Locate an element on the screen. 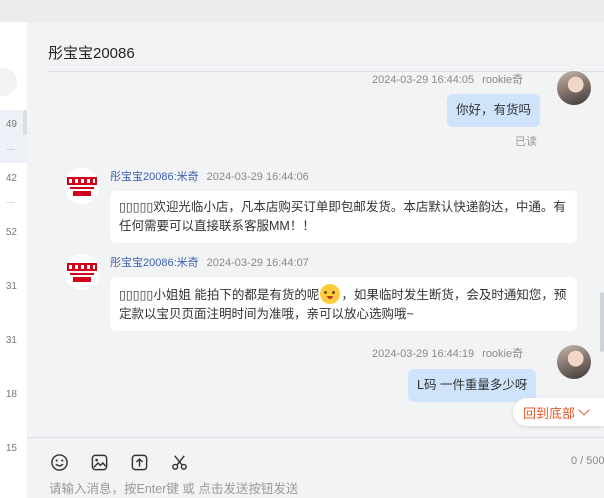 This screenshot has height=498, width=604. chevron-down-icon is located at coordinates (584, 410).